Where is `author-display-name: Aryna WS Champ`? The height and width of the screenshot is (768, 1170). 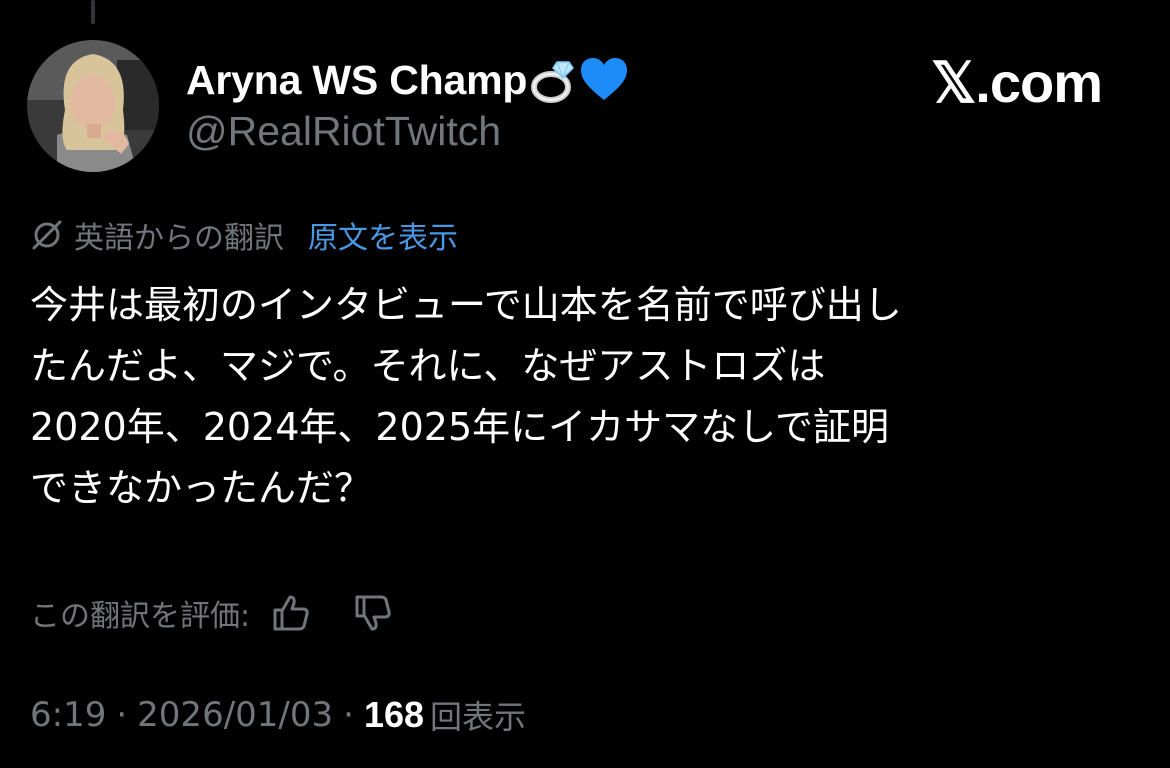
author-display-name: Aryna WS Champ is located at coordinates (356, 80).